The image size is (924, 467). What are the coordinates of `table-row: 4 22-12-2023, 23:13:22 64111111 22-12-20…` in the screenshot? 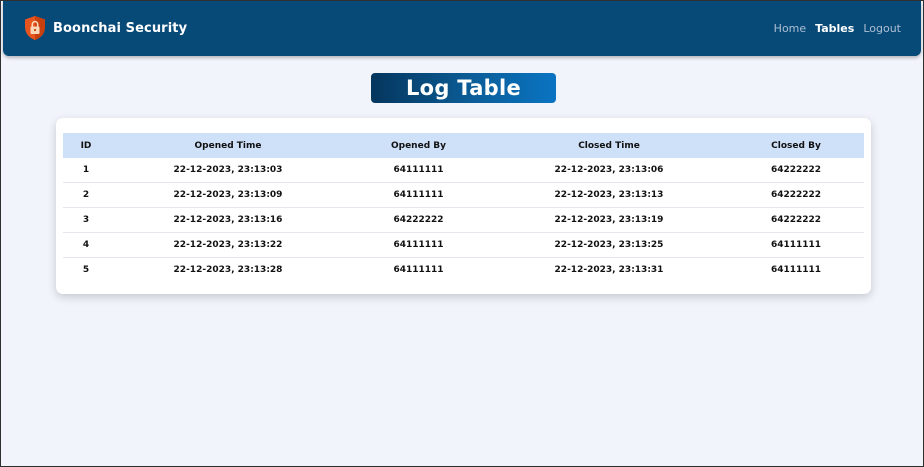 It's located at (463, 245).